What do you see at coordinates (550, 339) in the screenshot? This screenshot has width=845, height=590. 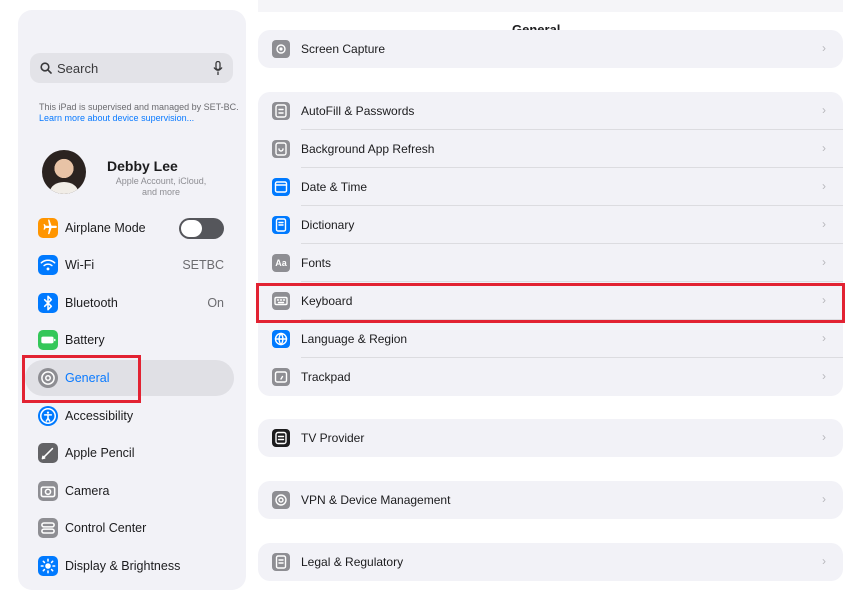 I see `settings-row-language-region: Language & Region ›` at bounding box center [550, 339].